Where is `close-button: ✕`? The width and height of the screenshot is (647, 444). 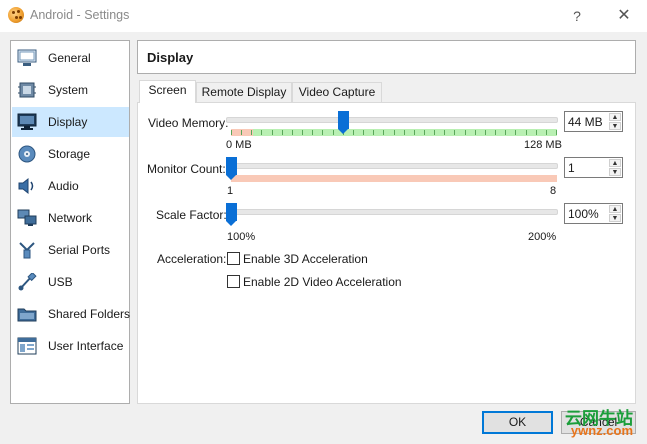 close-button: ✕ is located at coordinates (624, 16).